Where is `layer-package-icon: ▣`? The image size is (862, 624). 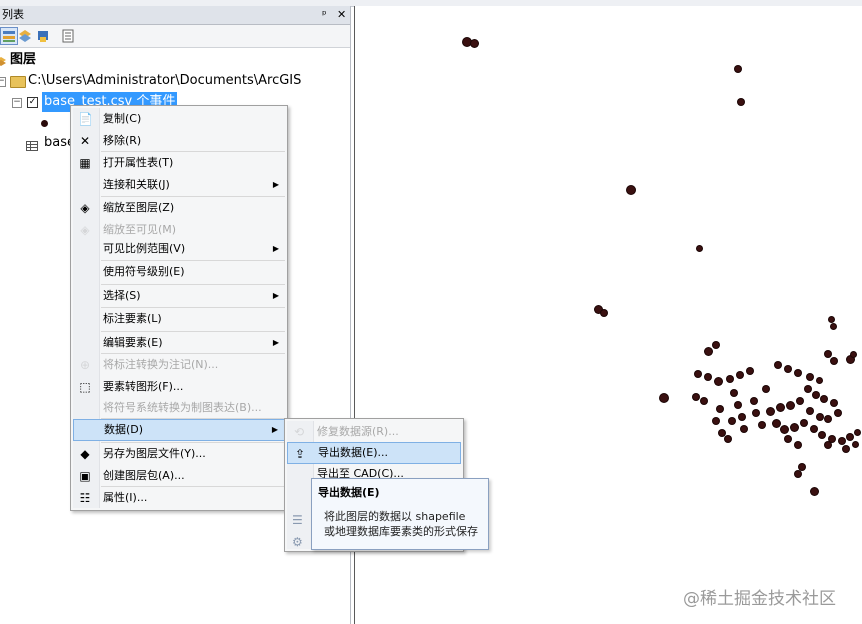
layer-package-icon: ▣ is located at coordinates (85, 476).